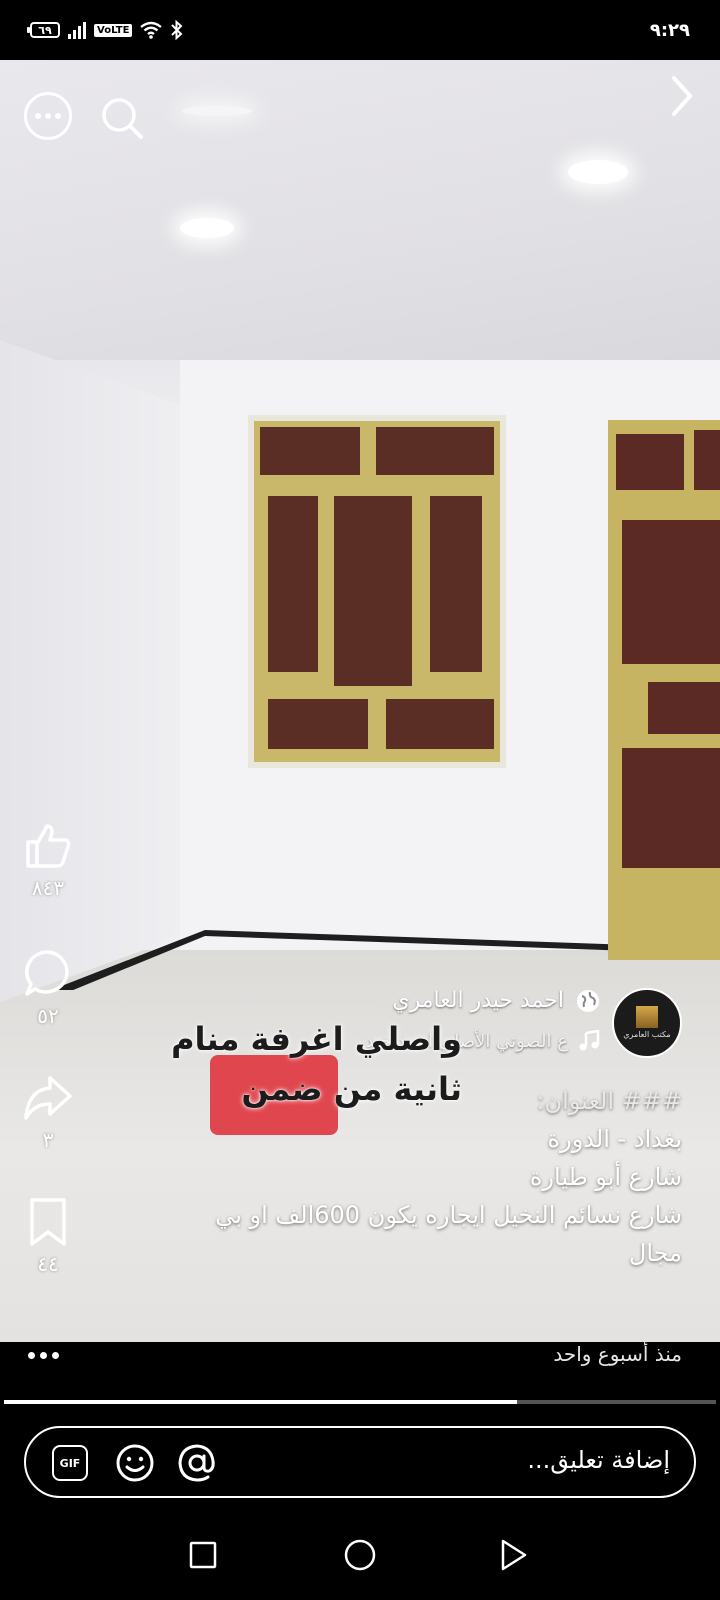 The image size is (720, 1600). I want to click on bluetooth-icon, so click(177, 30).